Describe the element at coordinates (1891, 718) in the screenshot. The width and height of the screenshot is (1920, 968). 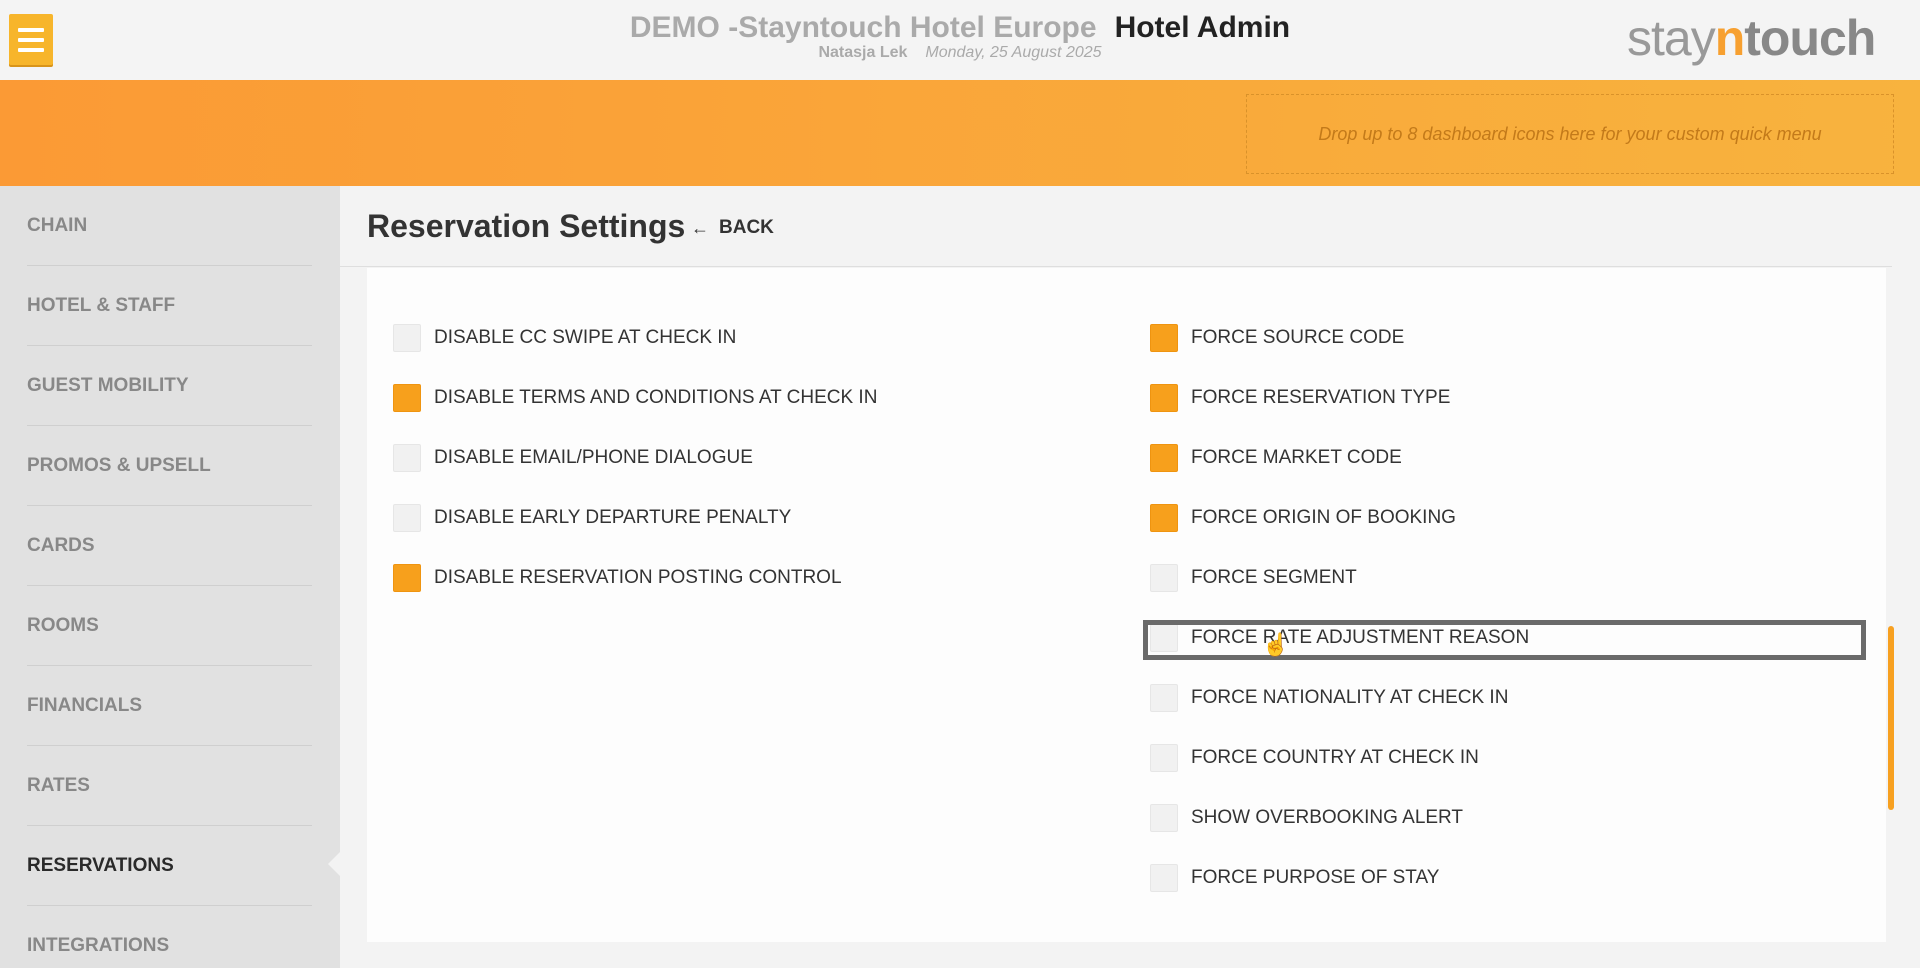
I see `scrollbar-thumb` at that location.